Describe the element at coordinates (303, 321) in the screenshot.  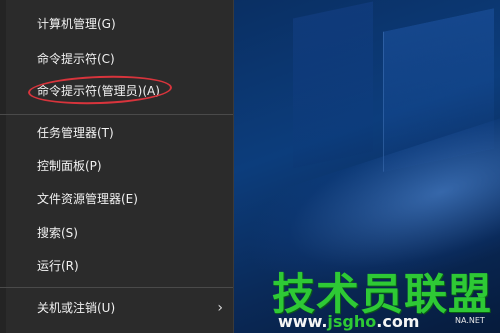
I see `watermark-url-prefix: www.` at that location.